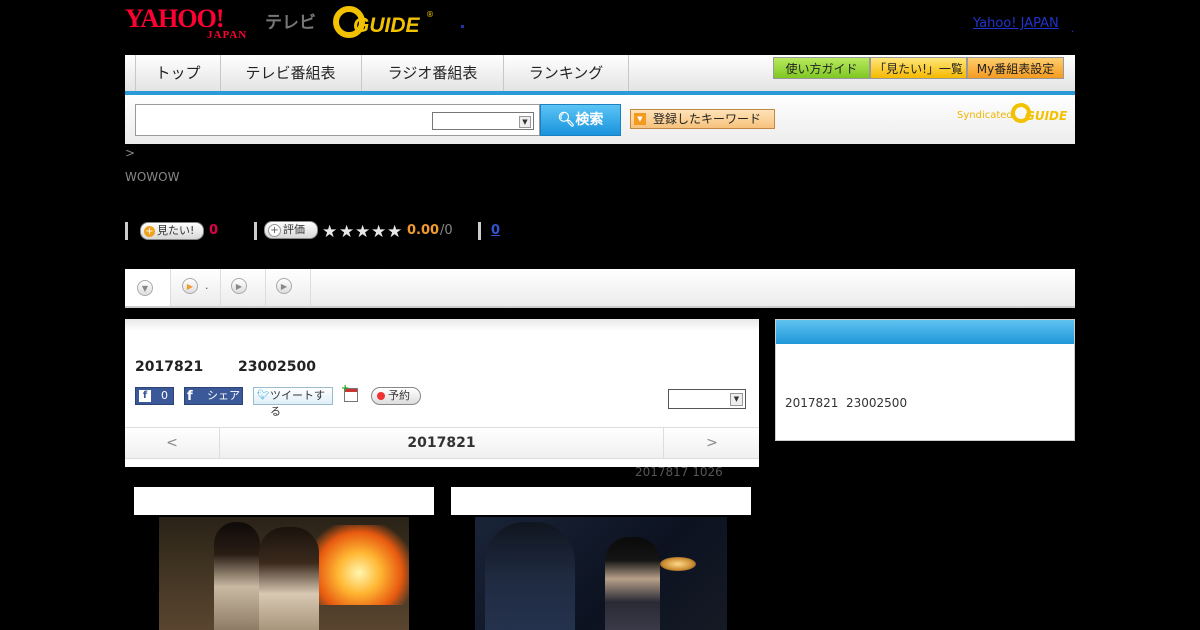 The width and height of the screenshot is (1200, 630). Describe the element at coordinates (707, 399) in the screenshot. I see `program-option-select: ▼` at that location.